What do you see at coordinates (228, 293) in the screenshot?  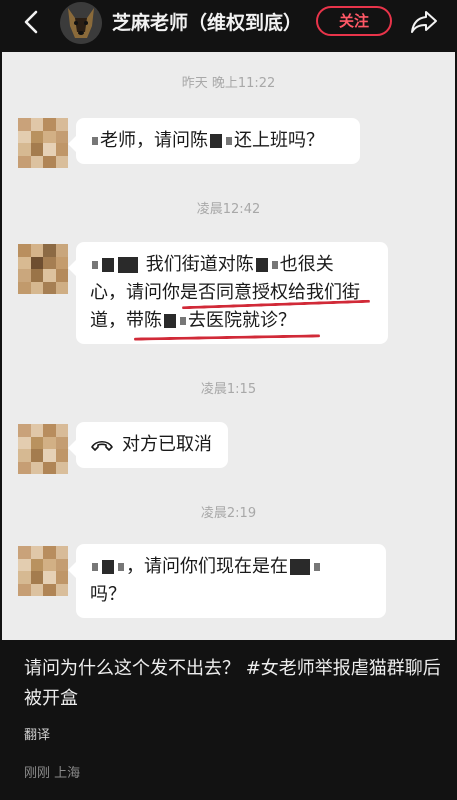 I see `chat-bubble: 我们街道对陈 也很关 心，请问你是否同意授权给我们街 道，带陈 去医院就诊？` at bounding box center [228, 293].